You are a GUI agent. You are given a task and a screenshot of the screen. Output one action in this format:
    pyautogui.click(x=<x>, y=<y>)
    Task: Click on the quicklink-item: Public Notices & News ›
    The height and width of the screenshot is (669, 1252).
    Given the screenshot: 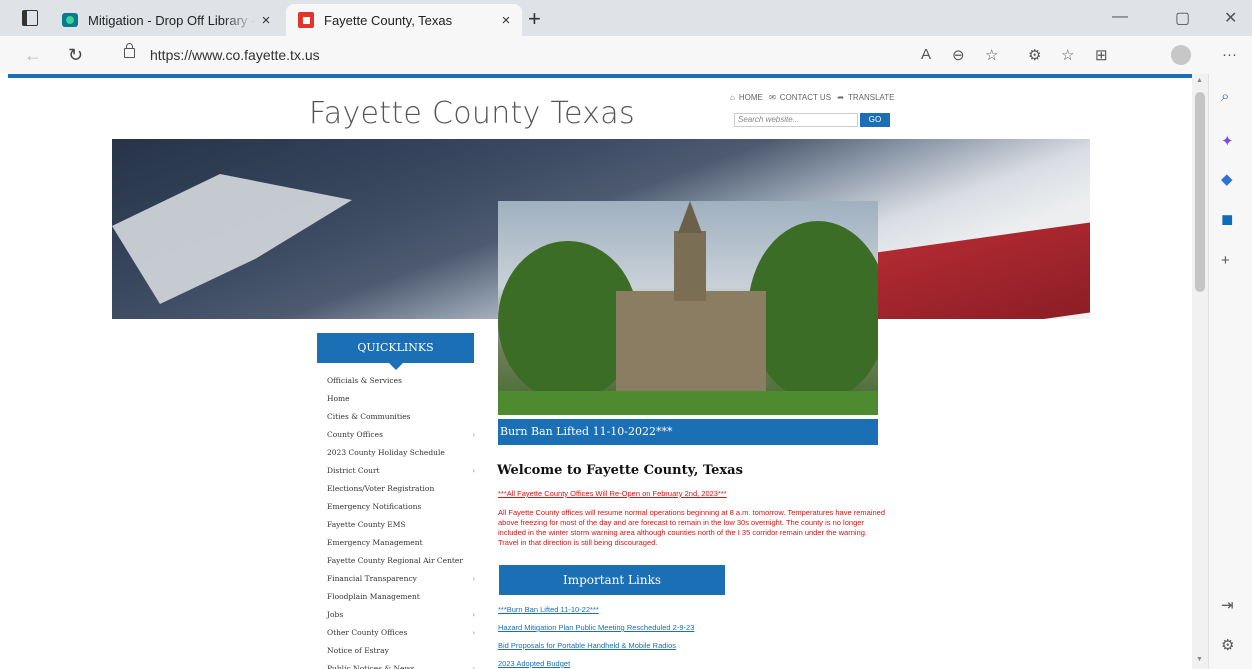 What is the action you would take?
    pyautogui.click(x=401, y=664)
    